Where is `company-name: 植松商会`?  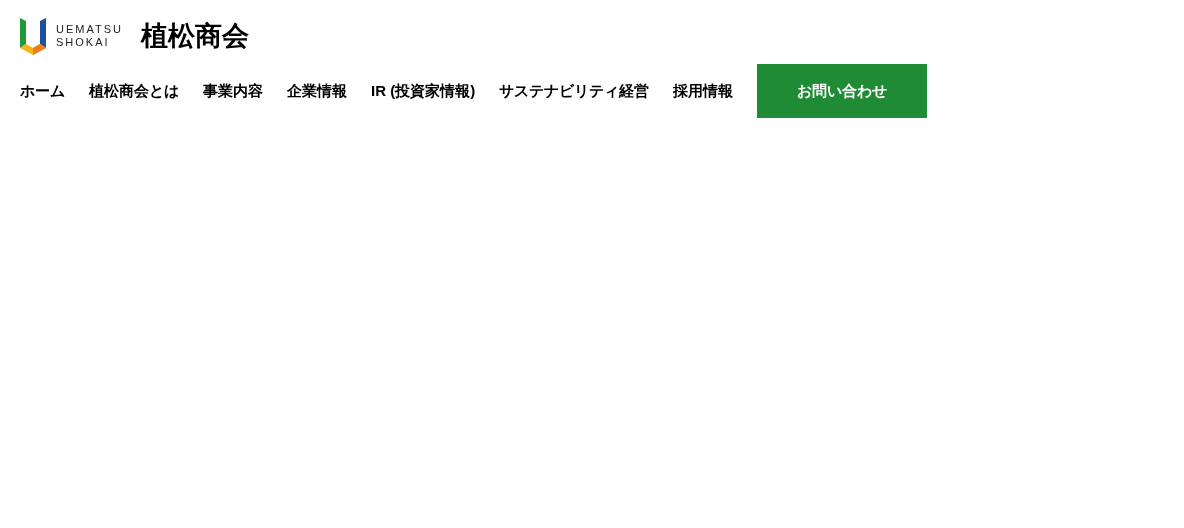 company-name: 植松商会 is located at coordinates (194, 36).